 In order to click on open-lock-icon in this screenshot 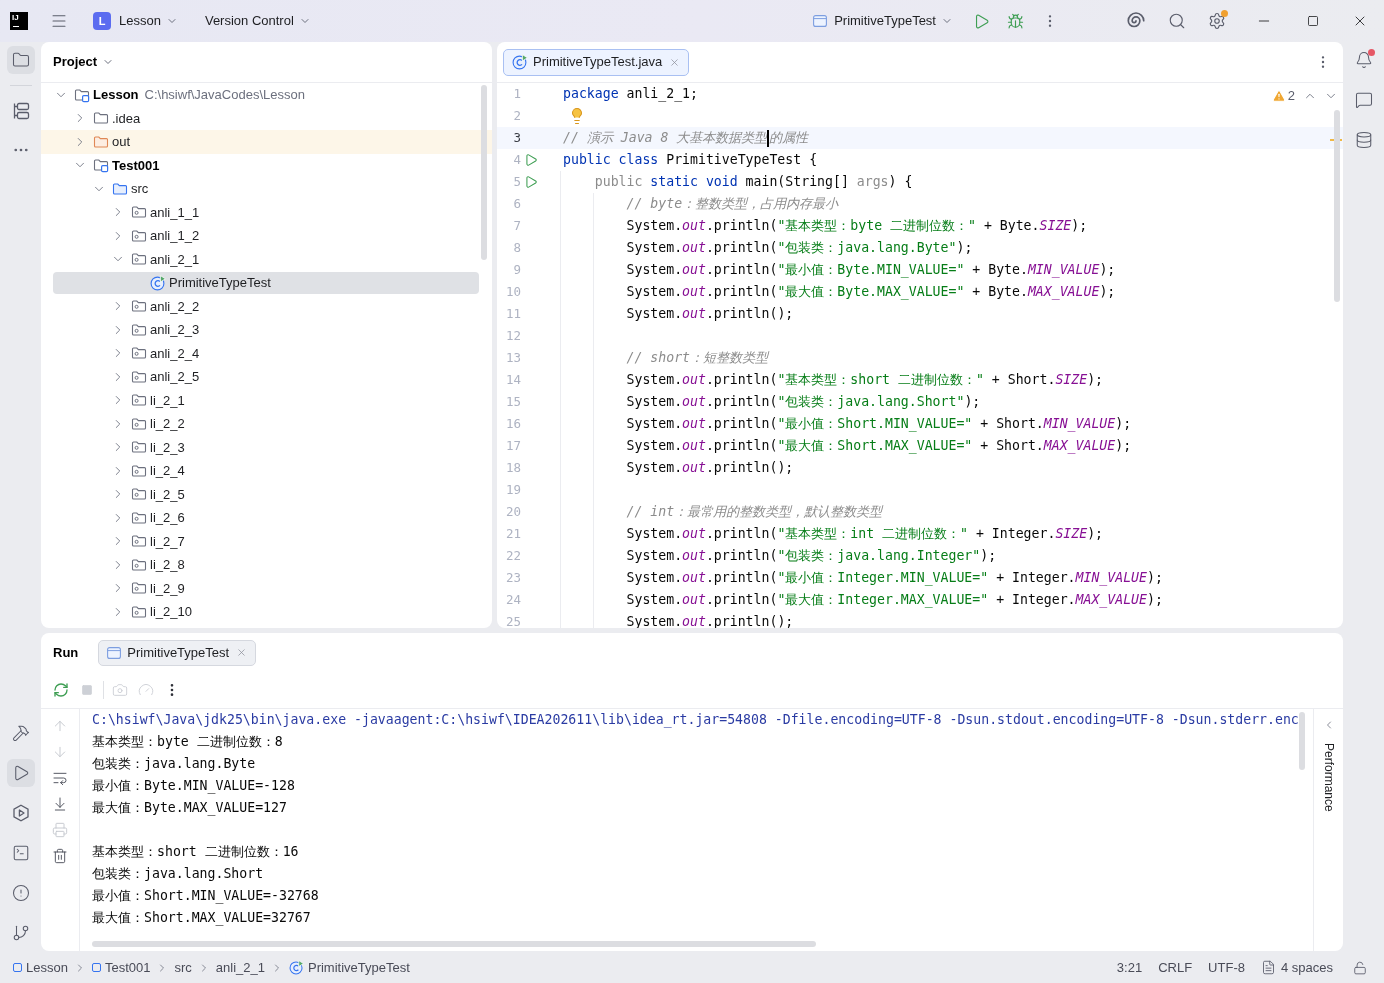, I will do `click(1360, 967)`.